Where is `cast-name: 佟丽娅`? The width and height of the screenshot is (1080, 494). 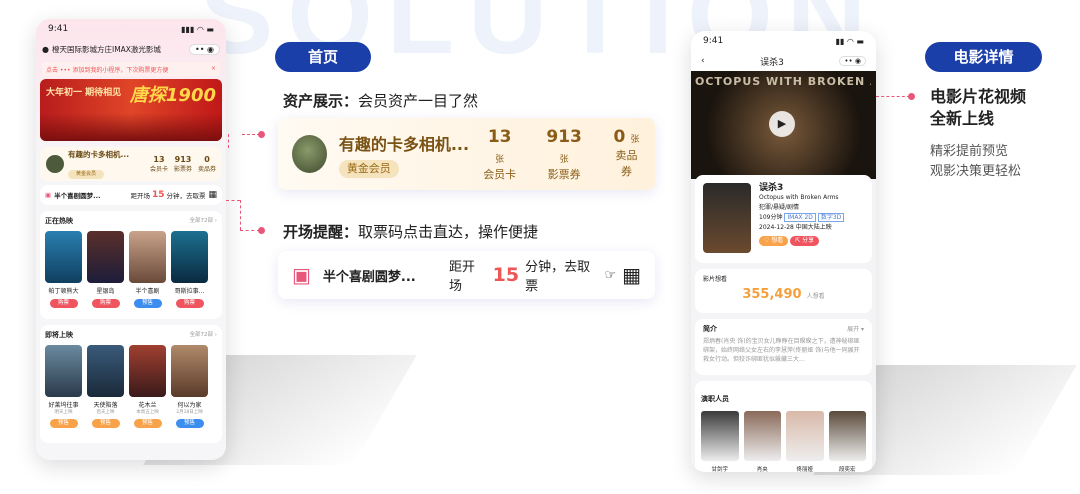
cast-name: 佟丽娅 is located at coordinates (804, 469).